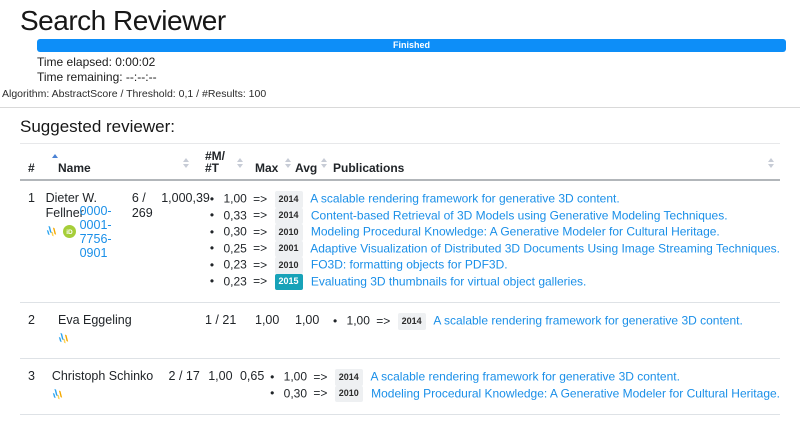 The width and height of the screenshot is (800, 422). I want to click on table-header-row: # Name #M/#T Max Avg Publications, so click(400, 162).